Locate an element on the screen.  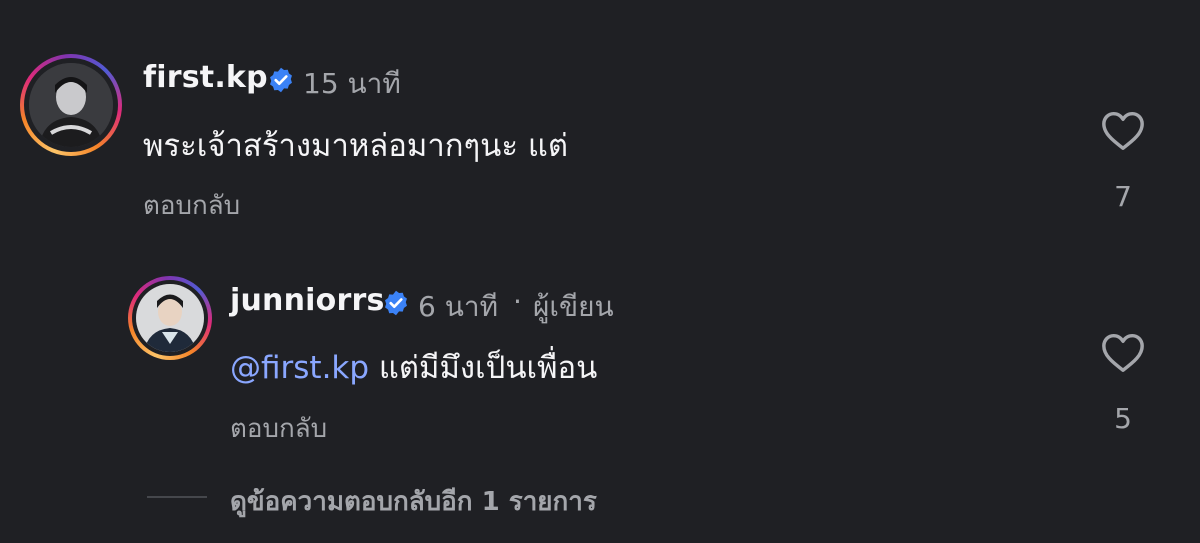
reply-text: แต่มีมึงเป็นเพื่อน is located at coordinates (488, 368).